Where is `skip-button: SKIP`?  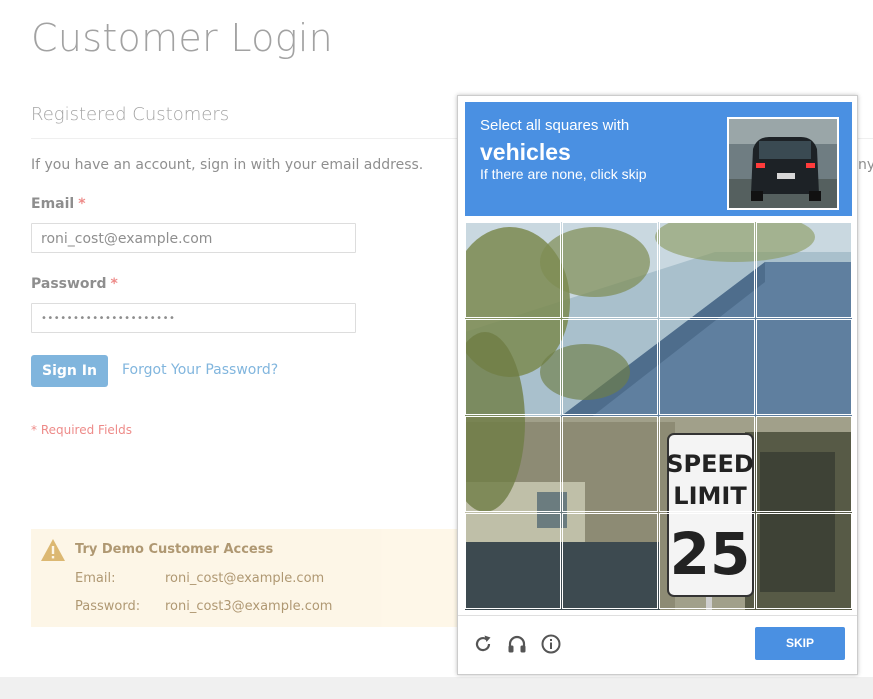 skip-button: SKIP is located at coordinates (800, 643).